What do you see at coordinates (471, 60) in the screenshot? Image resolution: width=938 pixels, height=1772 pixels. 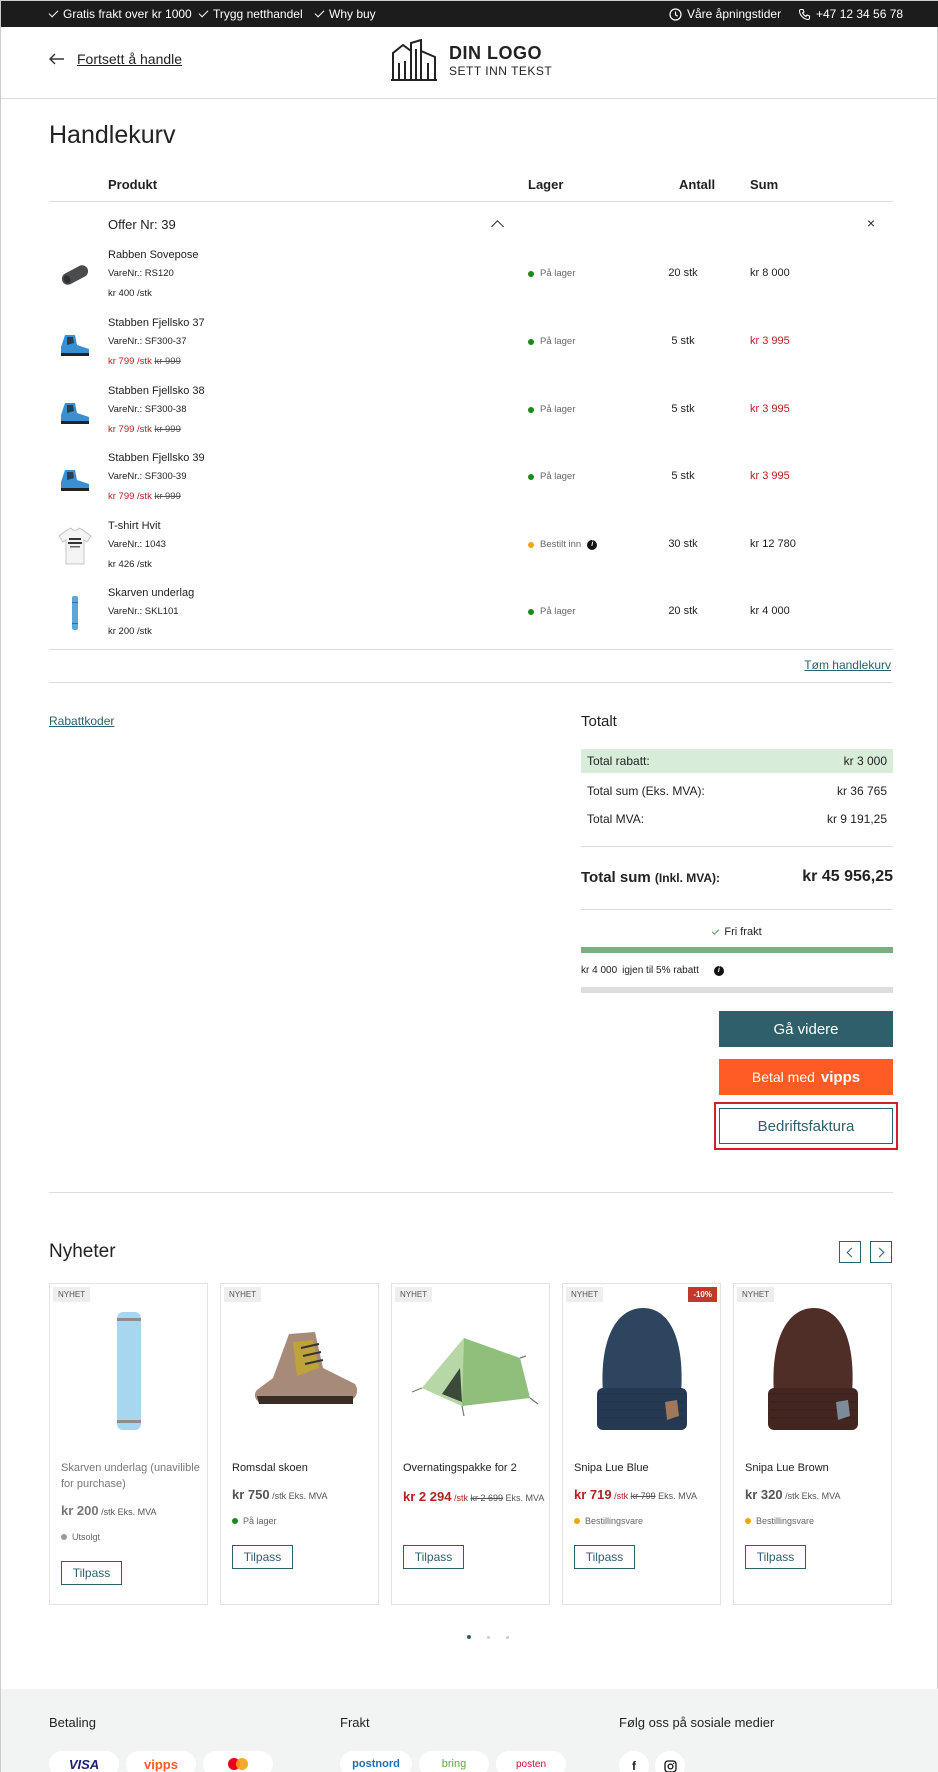 I see `site-logo: DIN LOGO SETT INN TEKST` at bounding box center [471, 60].